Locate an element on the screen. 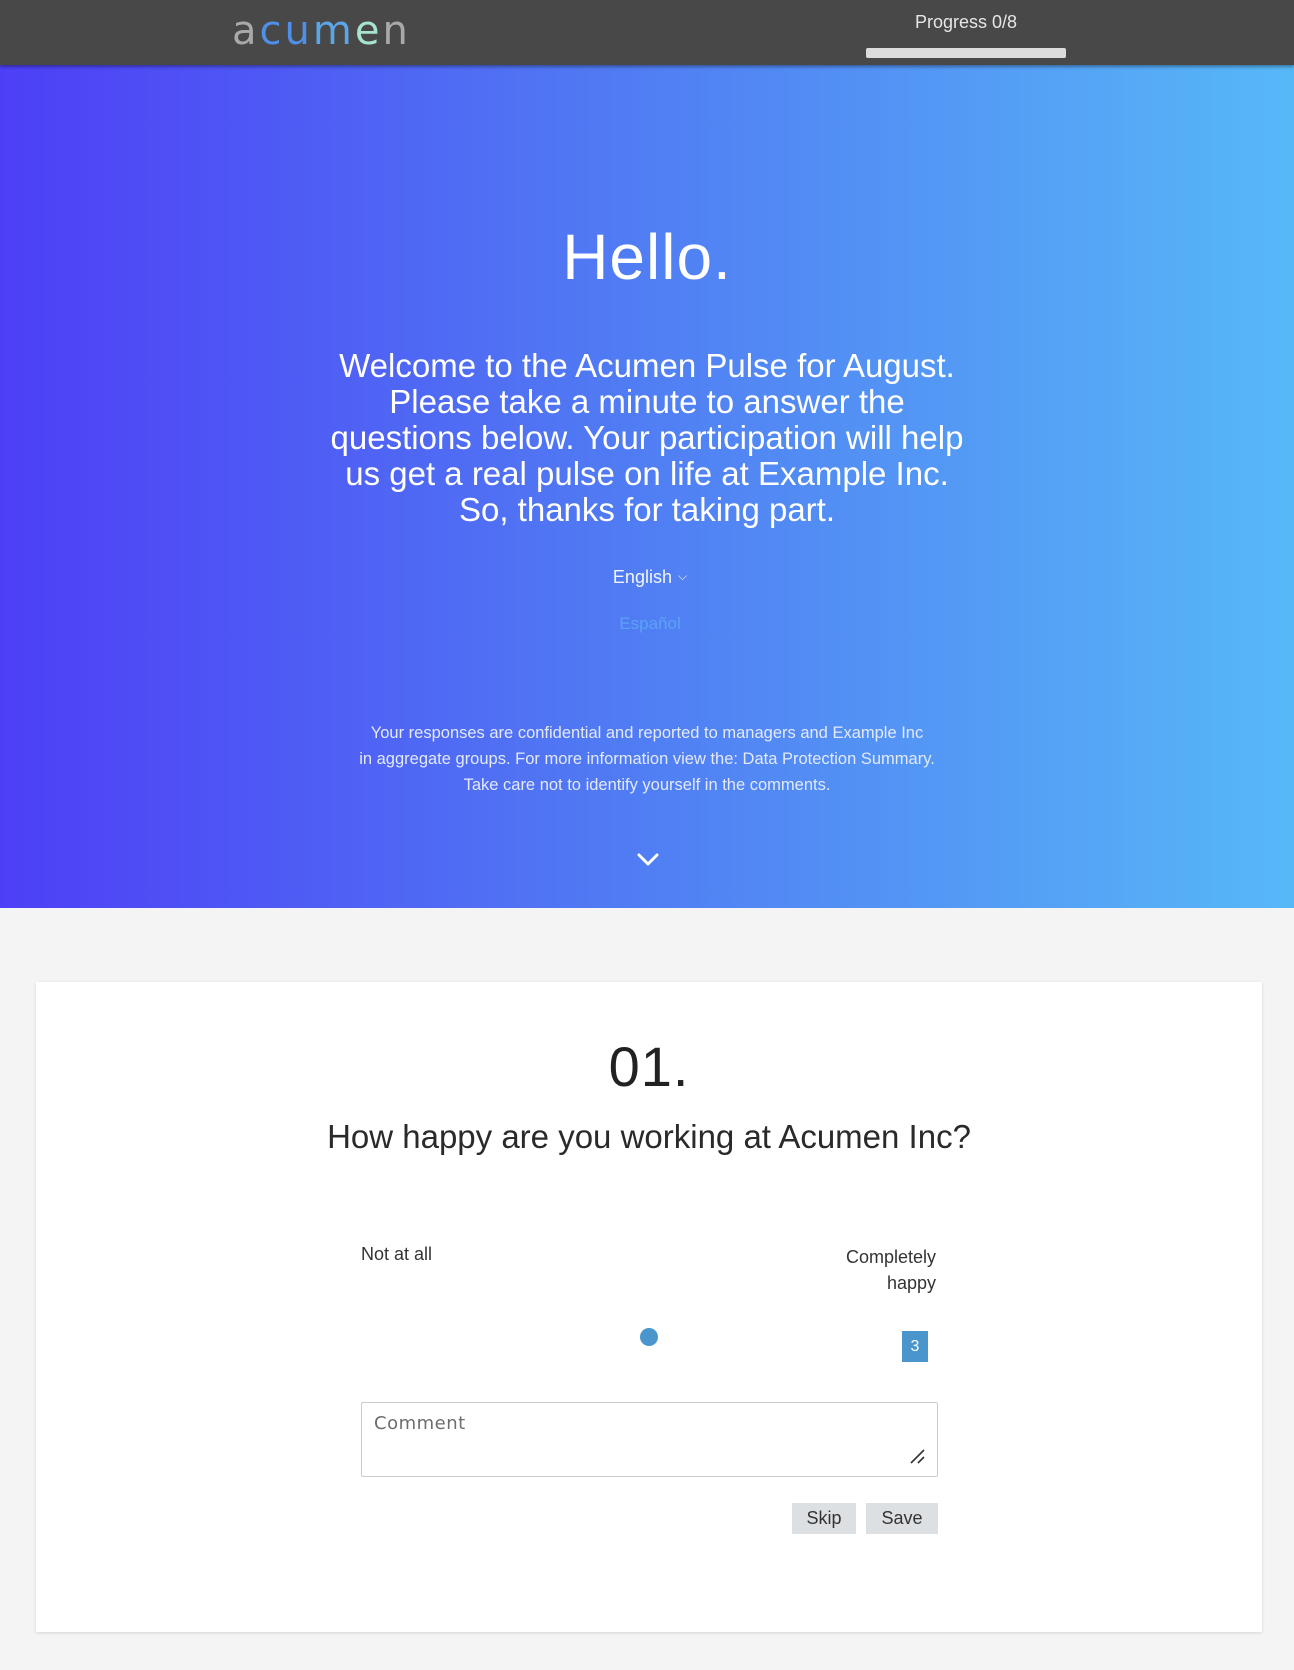 This screenshot has width=1294, height=1670. logo-letter: a is located at coordinates (246, 31).